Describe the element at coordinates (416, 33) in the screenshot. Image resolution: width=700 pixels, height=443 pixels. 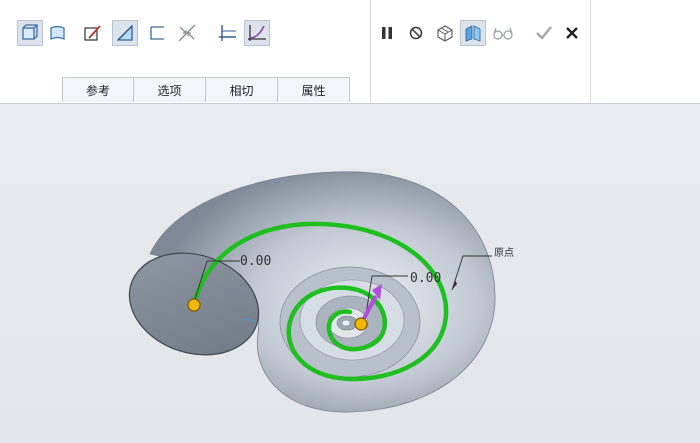
I see `no-preview-icon` at that location.